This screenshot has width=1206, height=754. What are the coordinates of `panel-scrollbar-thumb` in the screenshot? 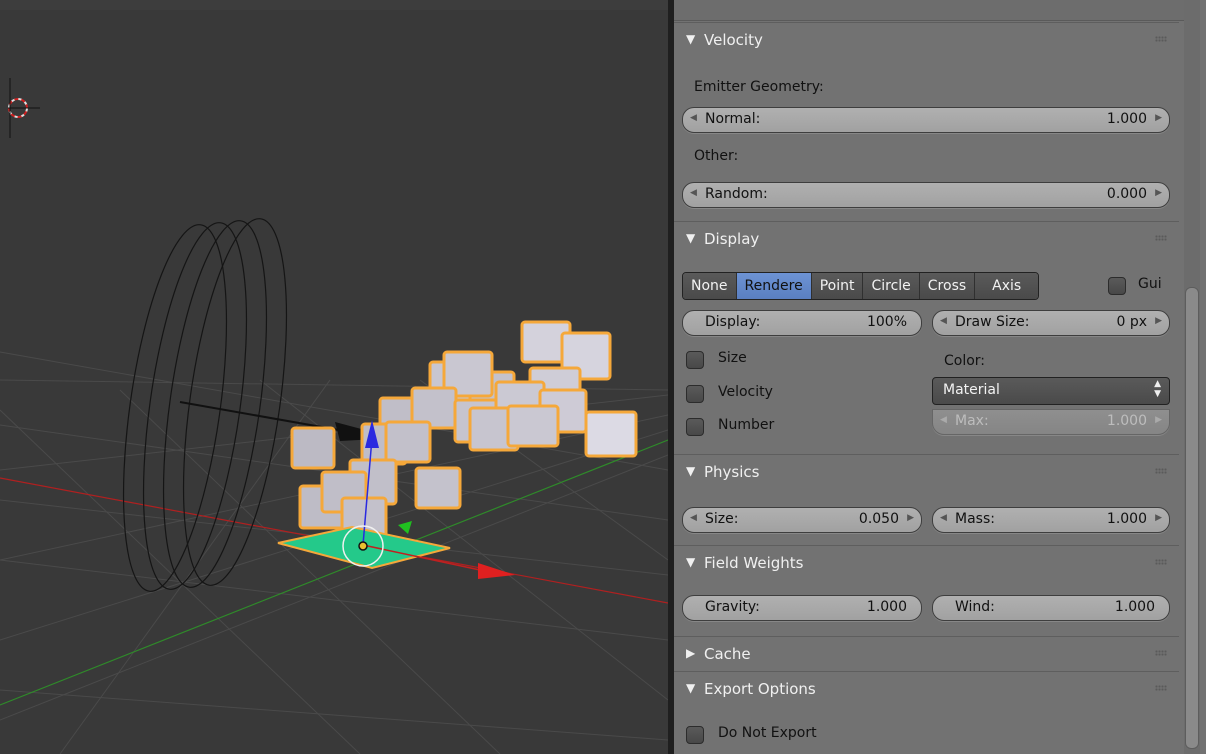 It's located at (1192, 518).